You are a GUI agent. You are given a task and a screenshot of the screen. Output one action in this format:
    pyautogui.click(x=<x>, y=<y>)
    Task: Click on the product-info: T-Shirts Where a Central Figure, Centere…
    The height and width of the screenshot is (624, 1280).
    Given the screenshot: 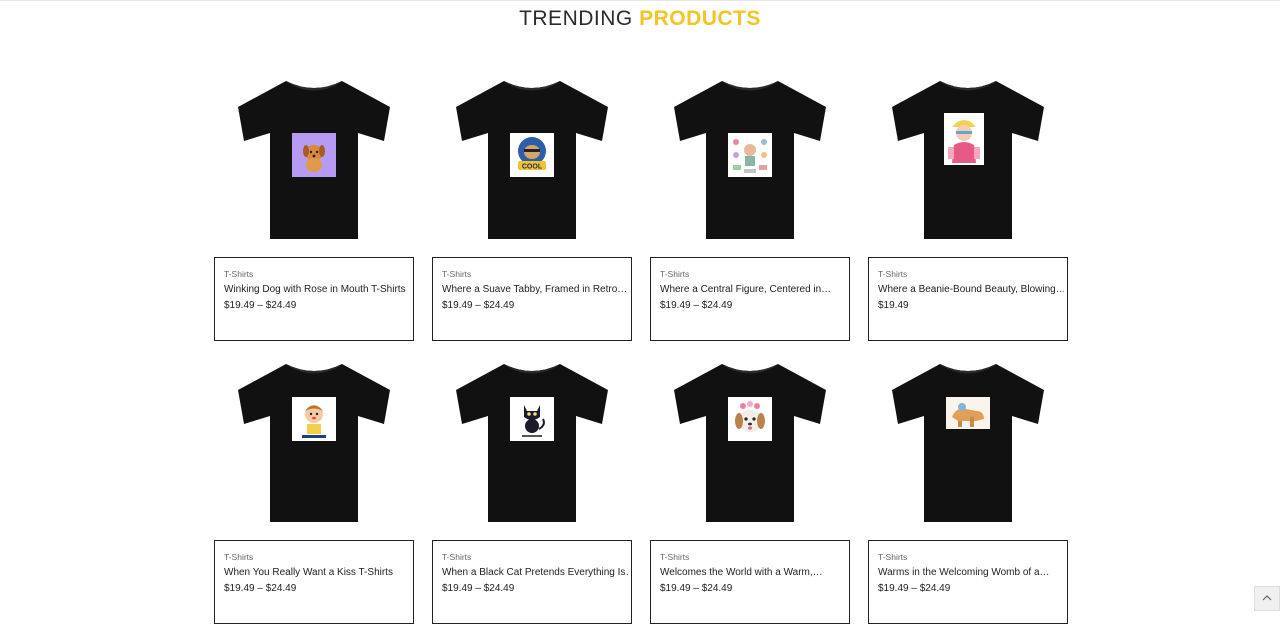 What is the action you would take?
    pyautogui.click(x=750, y=299)
    